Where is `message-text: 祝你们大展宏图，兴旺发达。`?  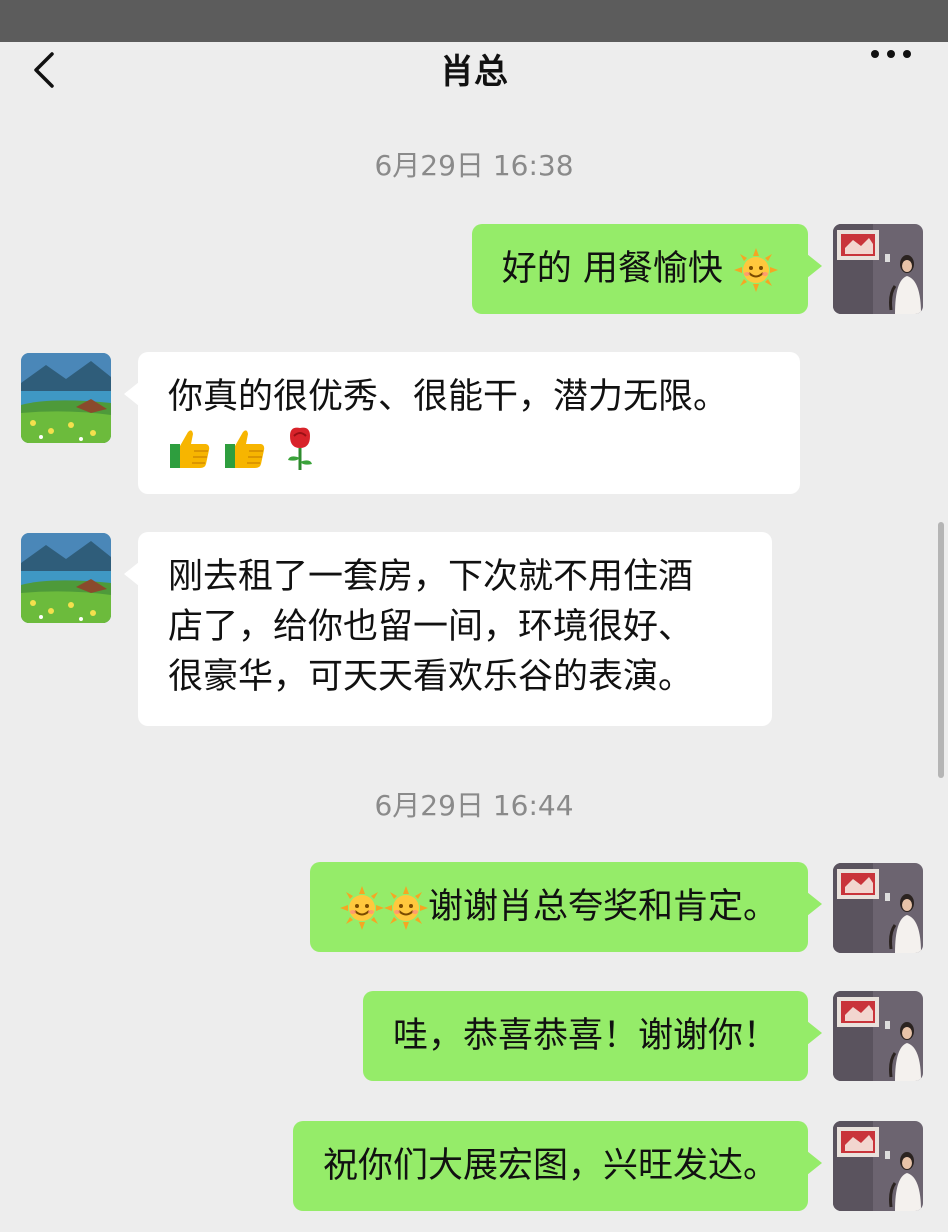 message-text: 祝你们大展宏图，兴旺发达。 is located at coordinates (550, 1166).